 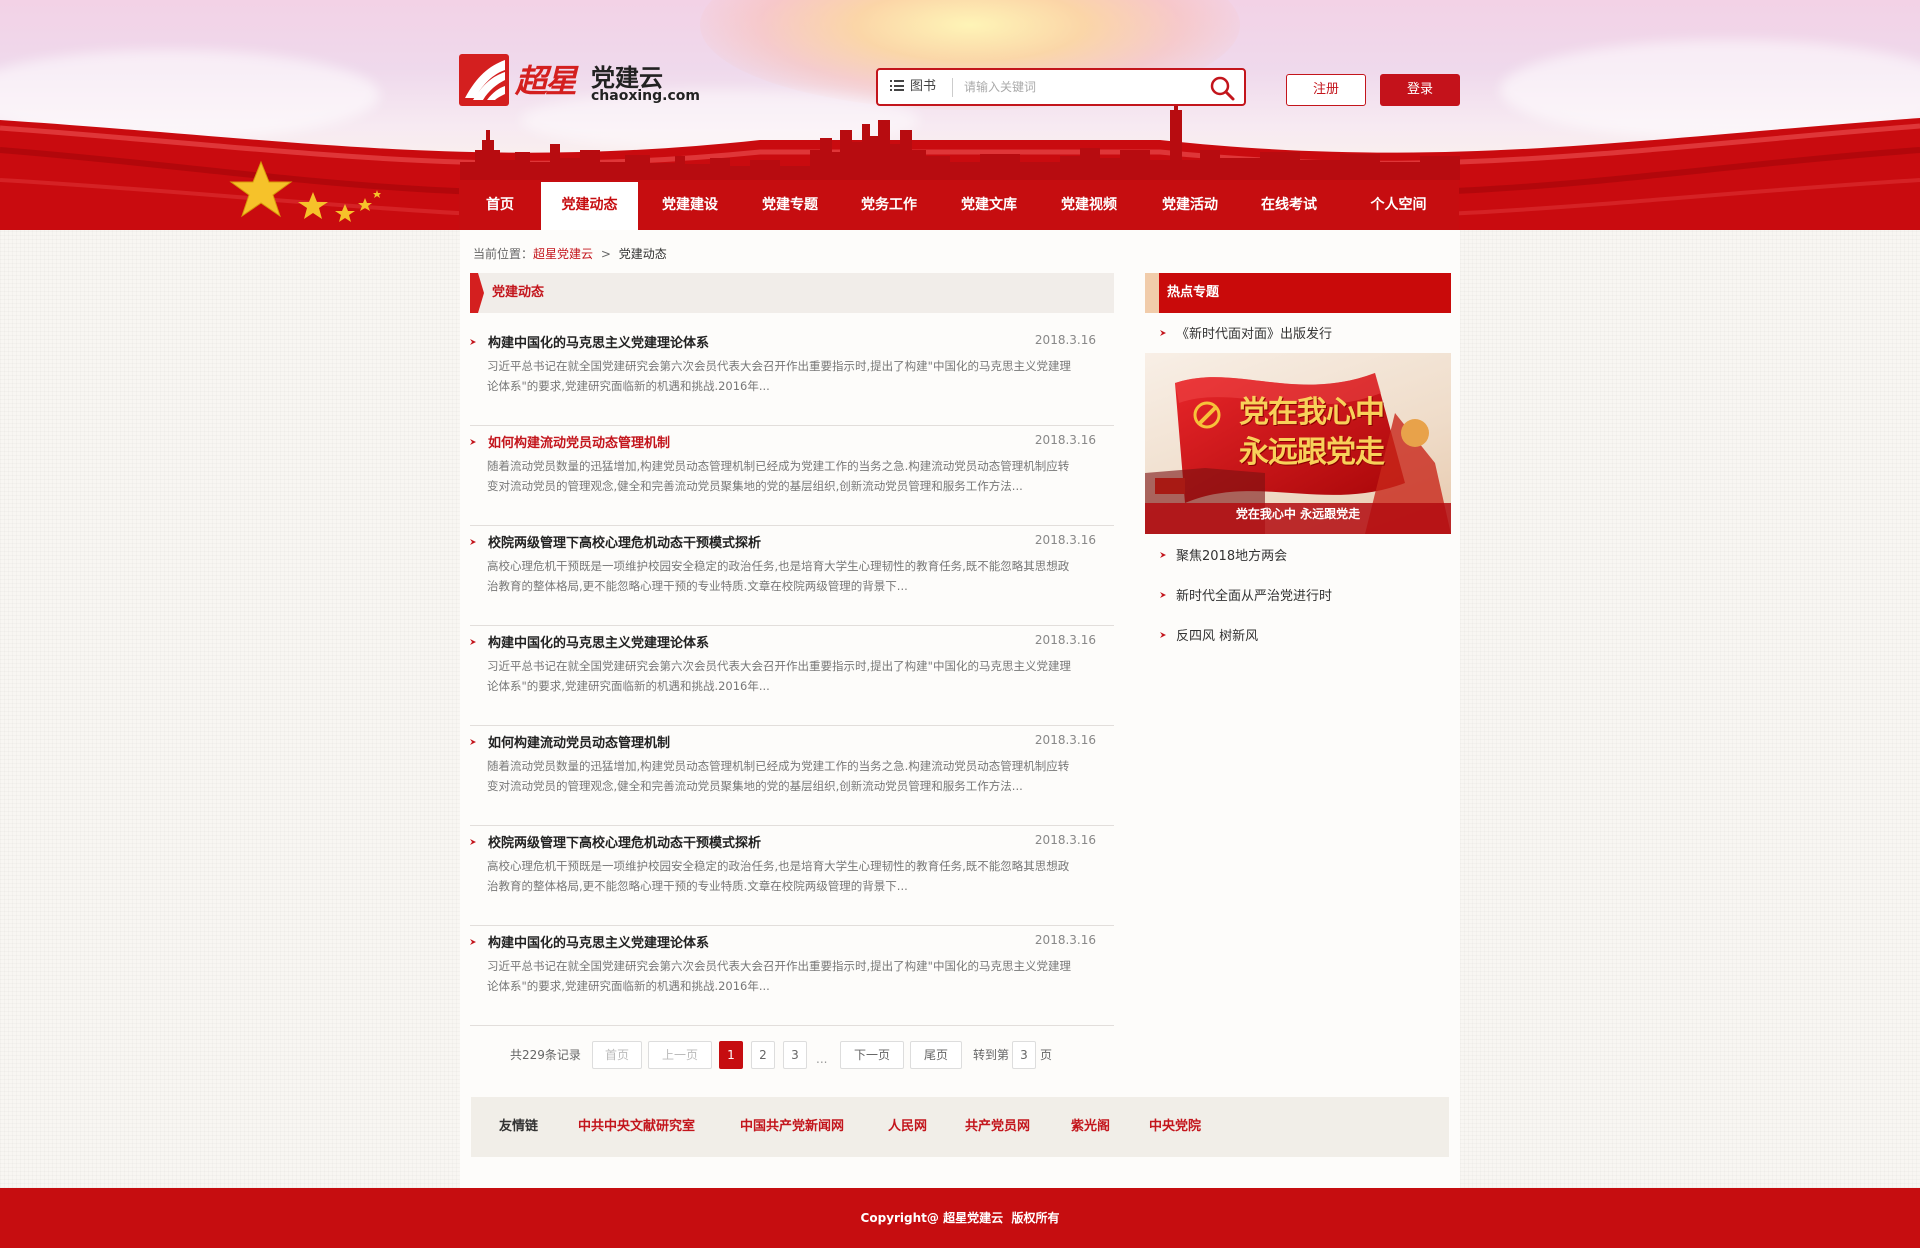 What do you see at coordinates (897, 85) in the screenshot?
I see `list-icon` at bounding box center [897, 85].